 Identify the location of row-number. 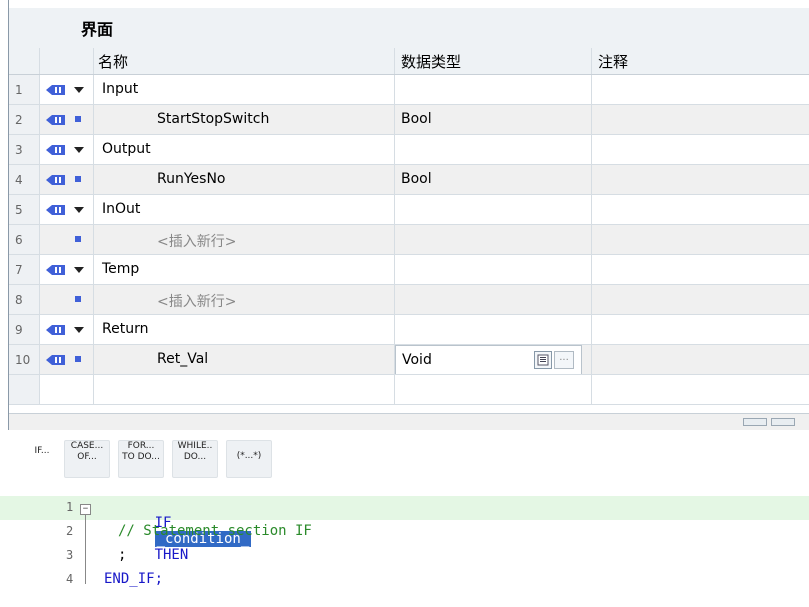
(24, 389).